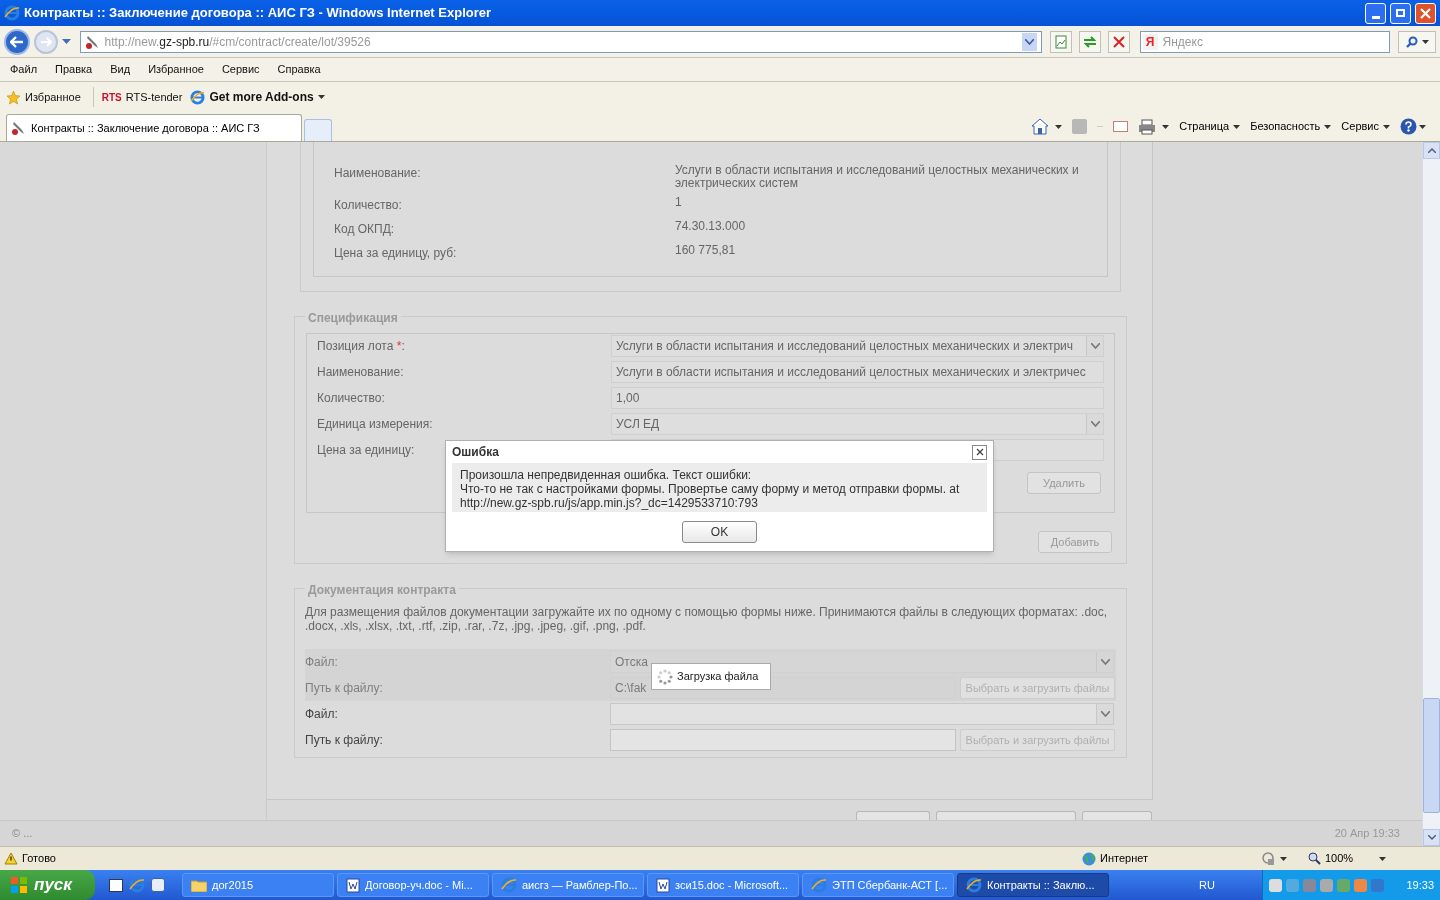  Describe the element at coordinates (120, 69) in the screenshot. I see `menu-item: Вид` at that location.